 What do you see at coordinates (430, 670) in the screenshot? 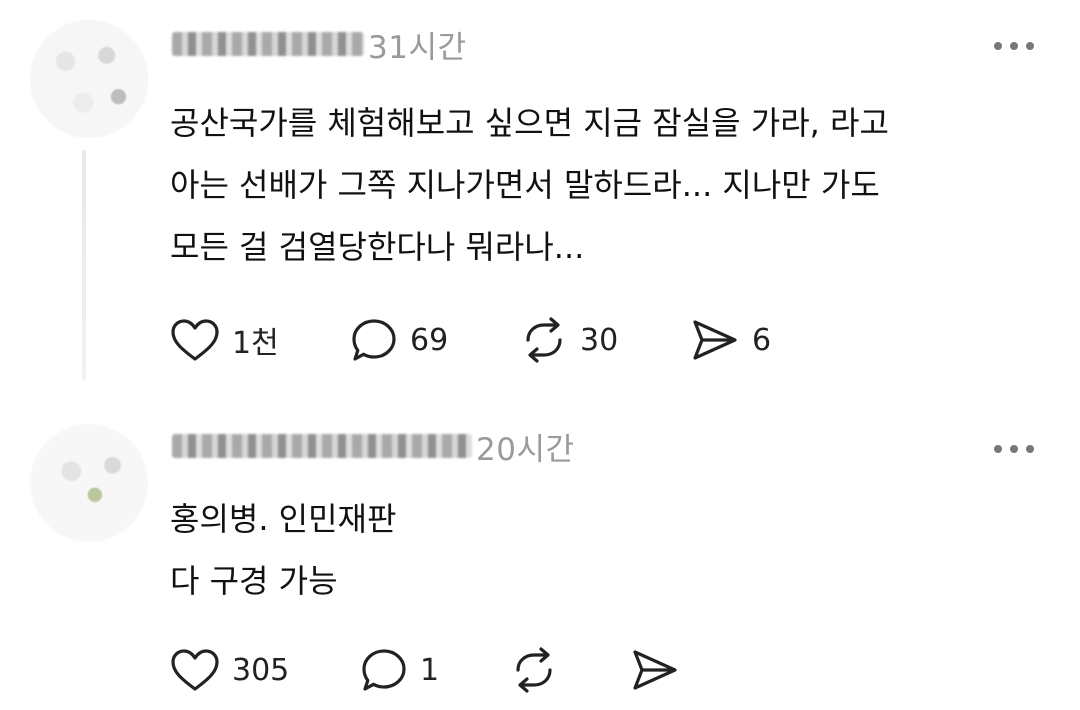
I see `reply-count: 1` at bounding box center [430, 670].